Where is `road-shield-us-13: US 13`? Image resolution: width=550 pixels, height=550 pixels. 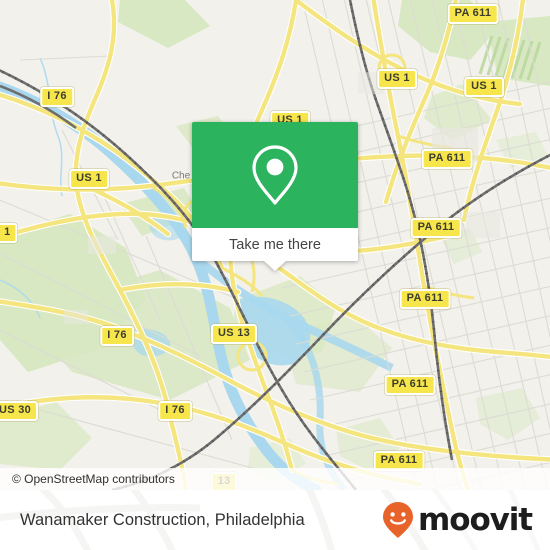 road-shield-us-13: US 13 is located at coordinates (234, 334).